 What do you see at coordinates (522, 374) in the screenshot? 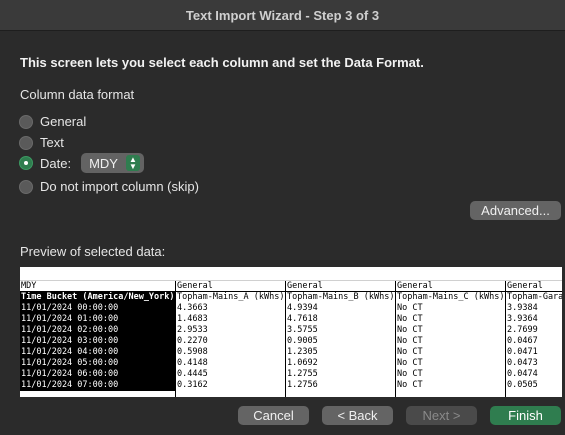
I see `preview-cell: 0.0474` at bounding box center [522, 374].